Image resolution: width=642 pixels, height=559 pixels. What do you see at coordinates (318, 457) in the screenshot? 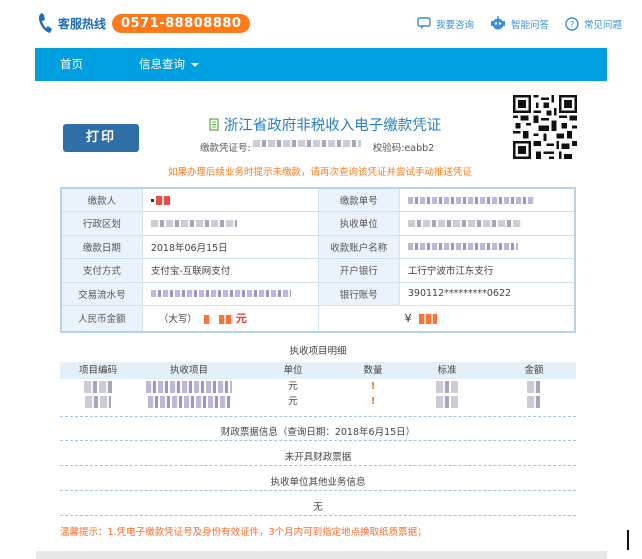
I see `finance-receipt-status: 未开具财政票据` at bounding box center [318, 457].